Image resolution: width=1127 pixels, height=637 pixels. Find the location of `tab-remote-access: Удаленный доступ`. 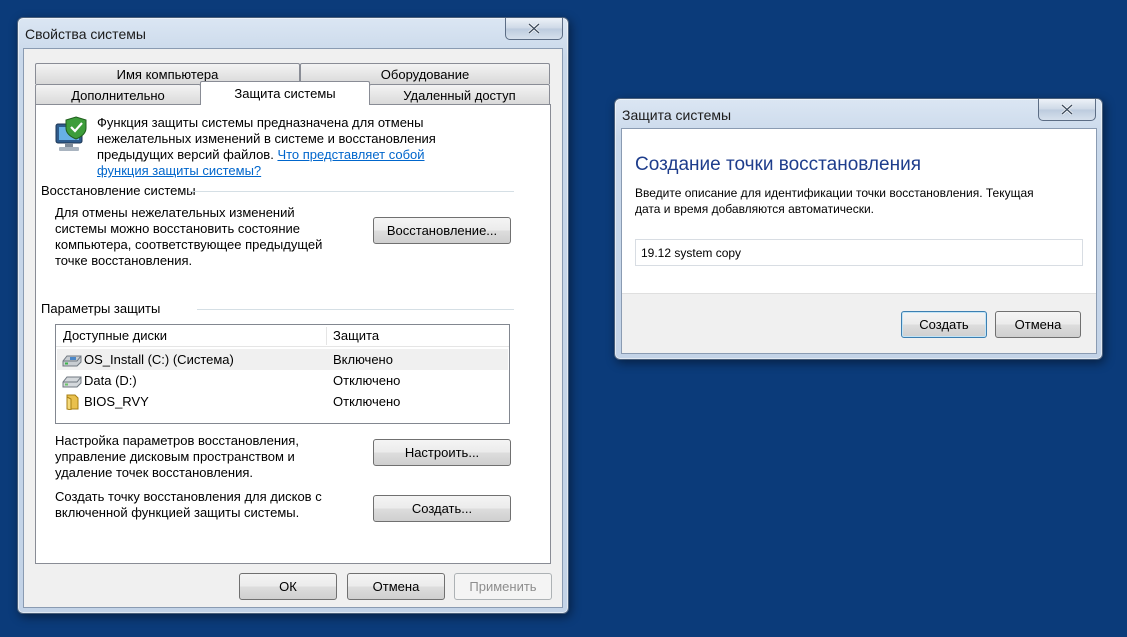

tab-remote-access: Удаленный доступ is located at coordinates (459, 94).